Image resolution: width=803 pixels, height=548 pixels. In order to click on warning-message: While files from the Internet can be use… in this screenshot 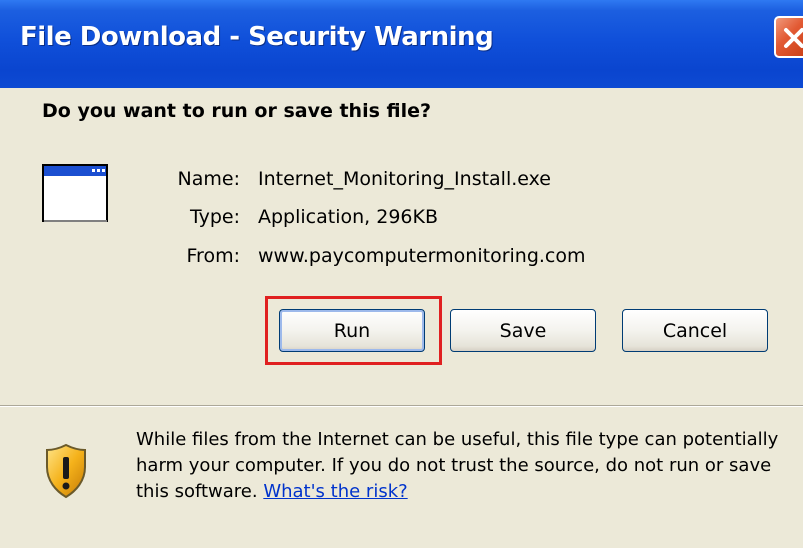, I will do `click(457, 465)`.